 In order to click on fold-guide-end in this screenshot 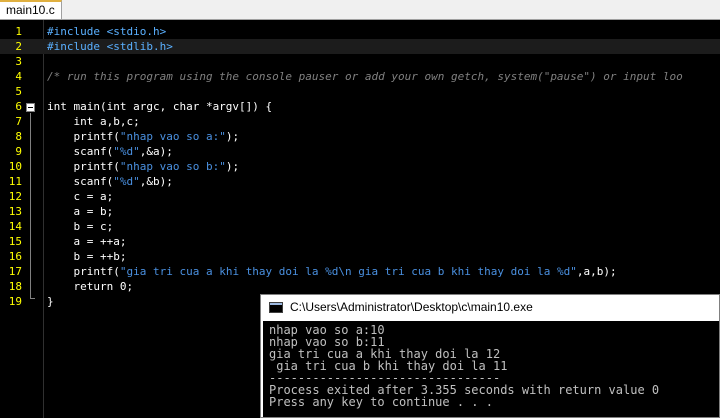, I will do `click(32, 298)`.